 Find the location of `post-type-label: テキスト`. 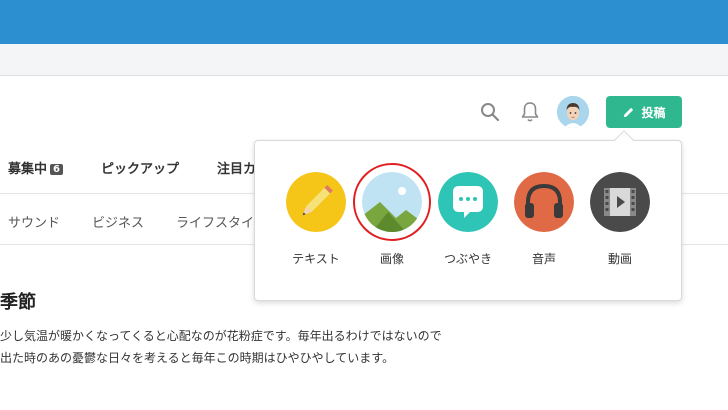

post-type-label: テキスト is located at coordinates (316, 259).